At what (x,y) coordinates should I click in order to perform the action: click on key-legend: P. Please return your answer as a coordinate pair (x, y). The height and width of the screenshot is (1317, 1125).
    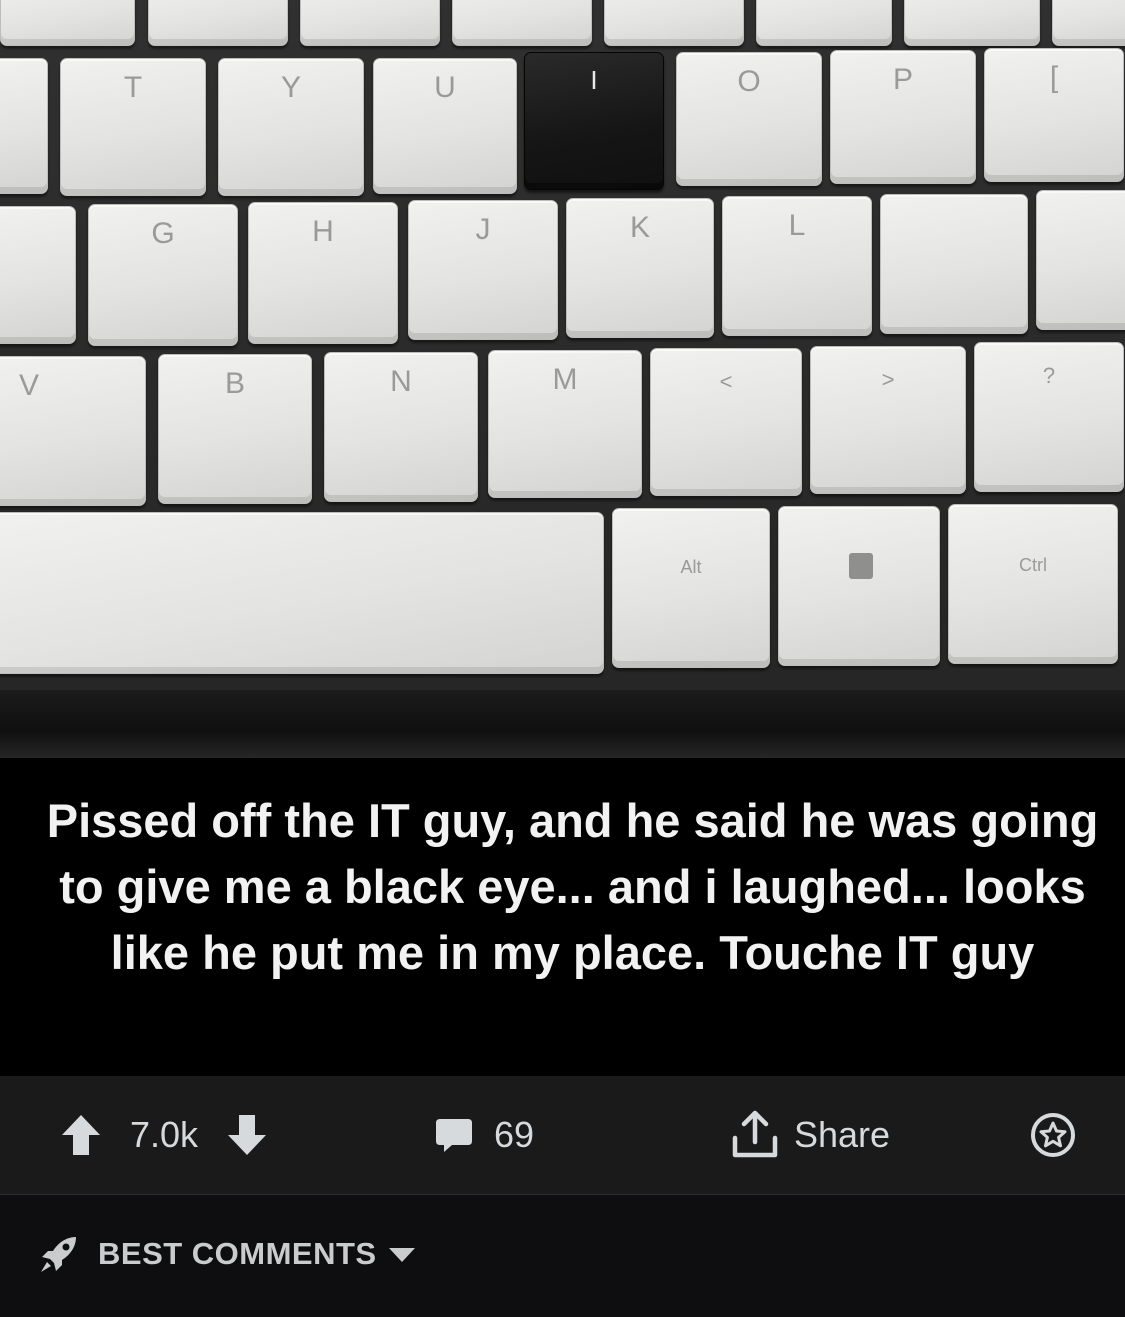
    Looking at the image, I should click on (902, 79).